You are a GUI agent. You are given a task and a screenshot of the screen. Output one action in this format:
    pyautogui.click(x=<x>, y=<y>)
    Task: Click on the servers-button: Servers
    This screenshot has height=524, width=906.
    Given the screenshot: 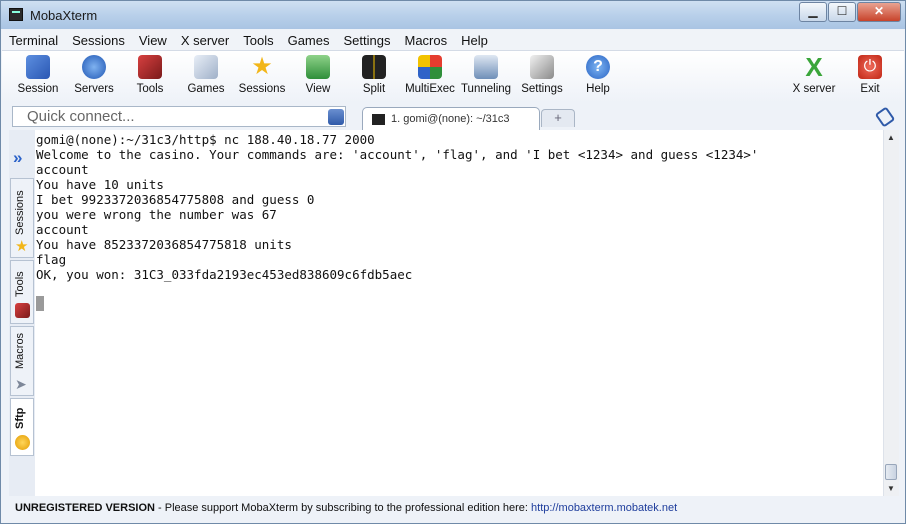 What is the action you would take?
    pyautogui.click(x=94, y=77)
    